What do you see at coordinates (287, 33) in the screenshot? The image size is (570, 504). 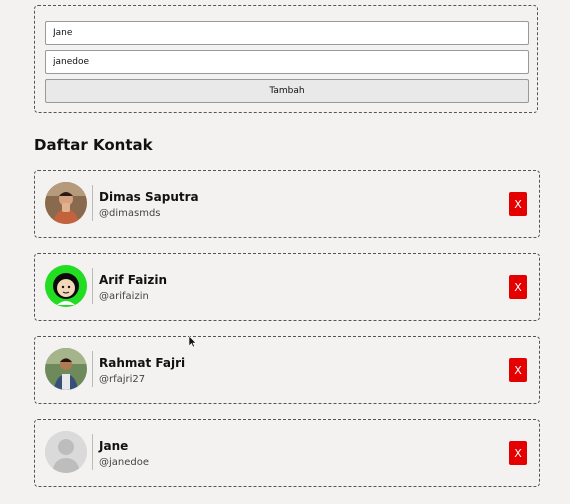 I see `name-input` at bounding box center [287, 33].